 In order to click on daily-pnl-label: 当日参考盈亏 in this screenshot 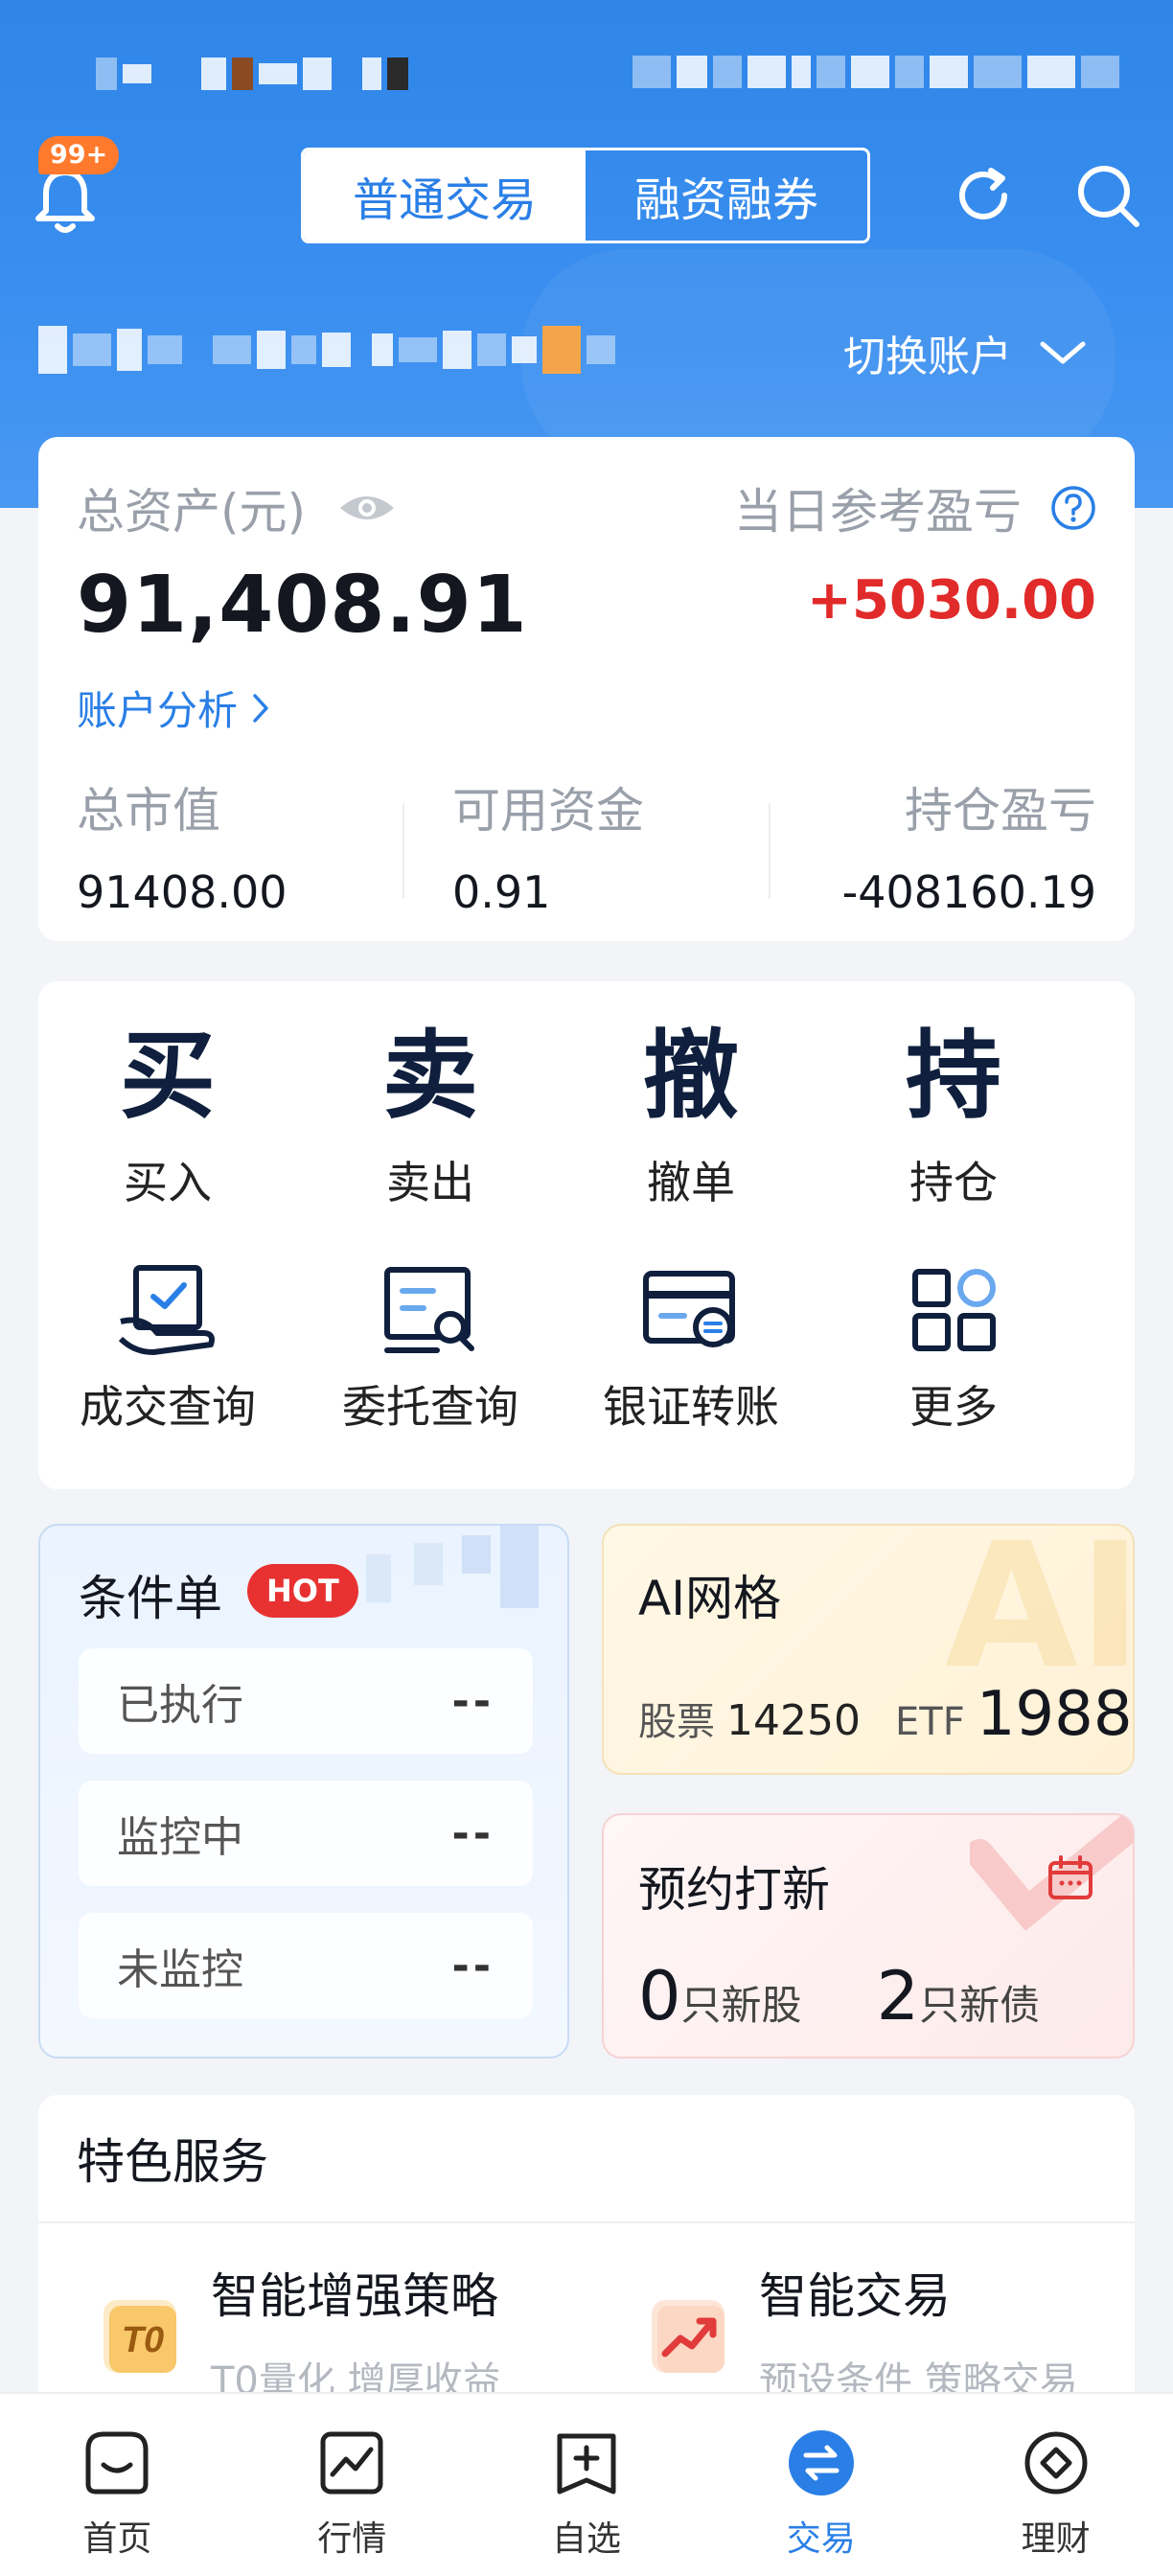, I will do `click(878, 512)`.